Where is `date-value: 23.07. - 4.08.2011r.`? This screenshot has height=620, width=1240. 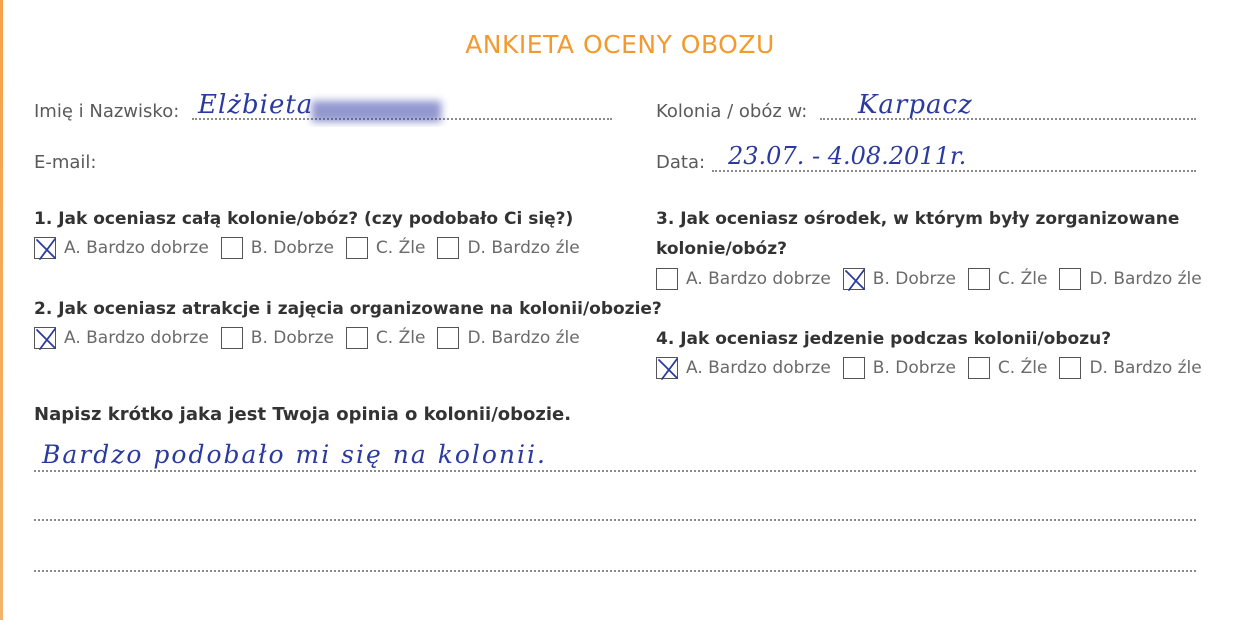
date-value: 23.07. - 4.08.2011r. is located at coordinates (847, 156).